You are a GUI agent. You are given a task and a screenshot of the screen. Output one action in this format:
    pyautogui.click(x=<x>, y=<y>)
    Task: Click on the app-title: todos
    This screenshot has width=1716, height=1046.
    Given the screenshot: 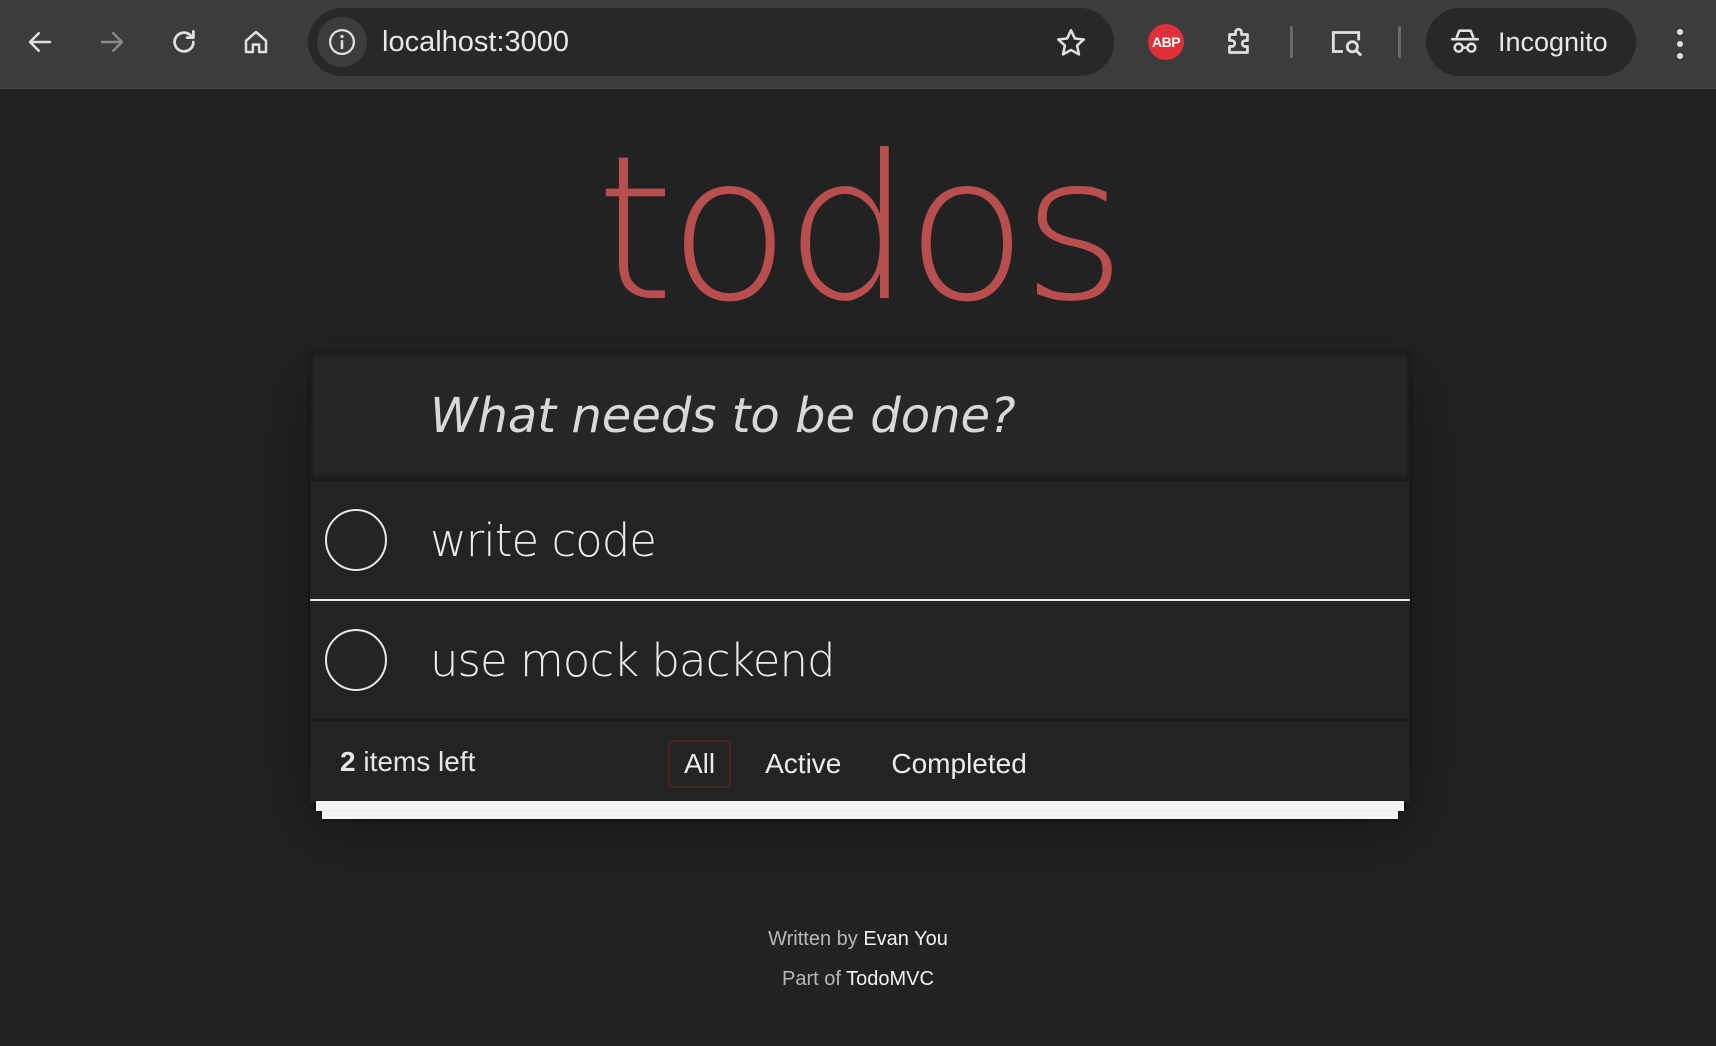 What is the action you would take?
    pyautogui.click(x=860, y=229)
    